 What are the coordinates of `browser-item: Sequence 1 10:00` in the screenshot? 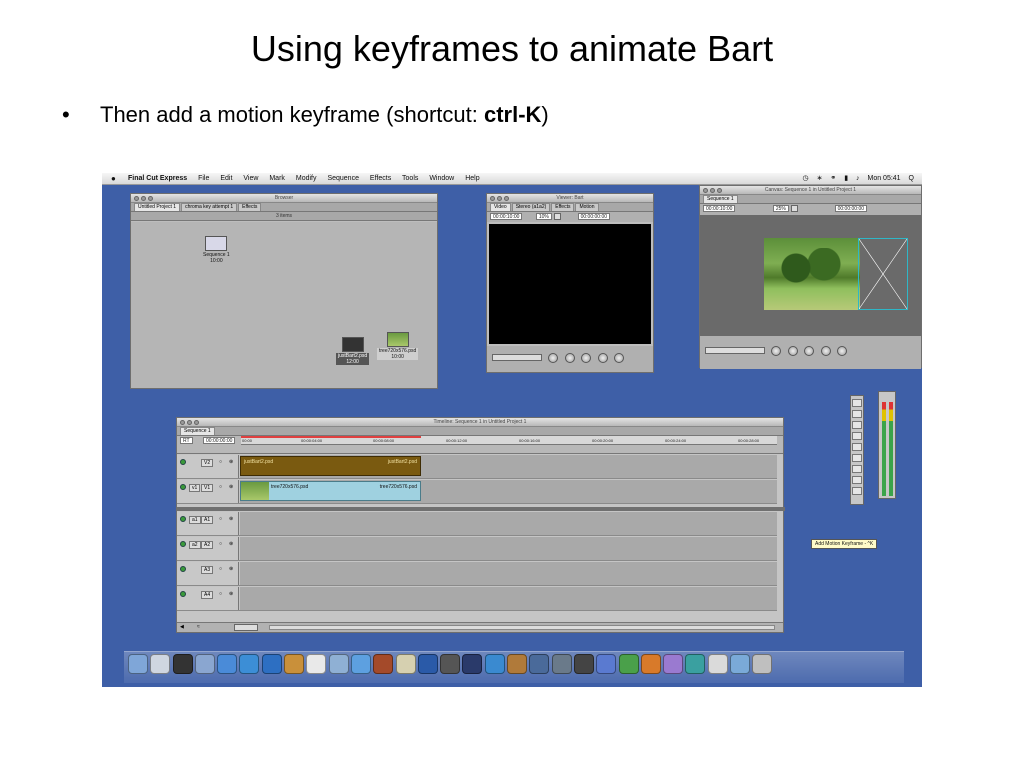 It's located at (216, 250).